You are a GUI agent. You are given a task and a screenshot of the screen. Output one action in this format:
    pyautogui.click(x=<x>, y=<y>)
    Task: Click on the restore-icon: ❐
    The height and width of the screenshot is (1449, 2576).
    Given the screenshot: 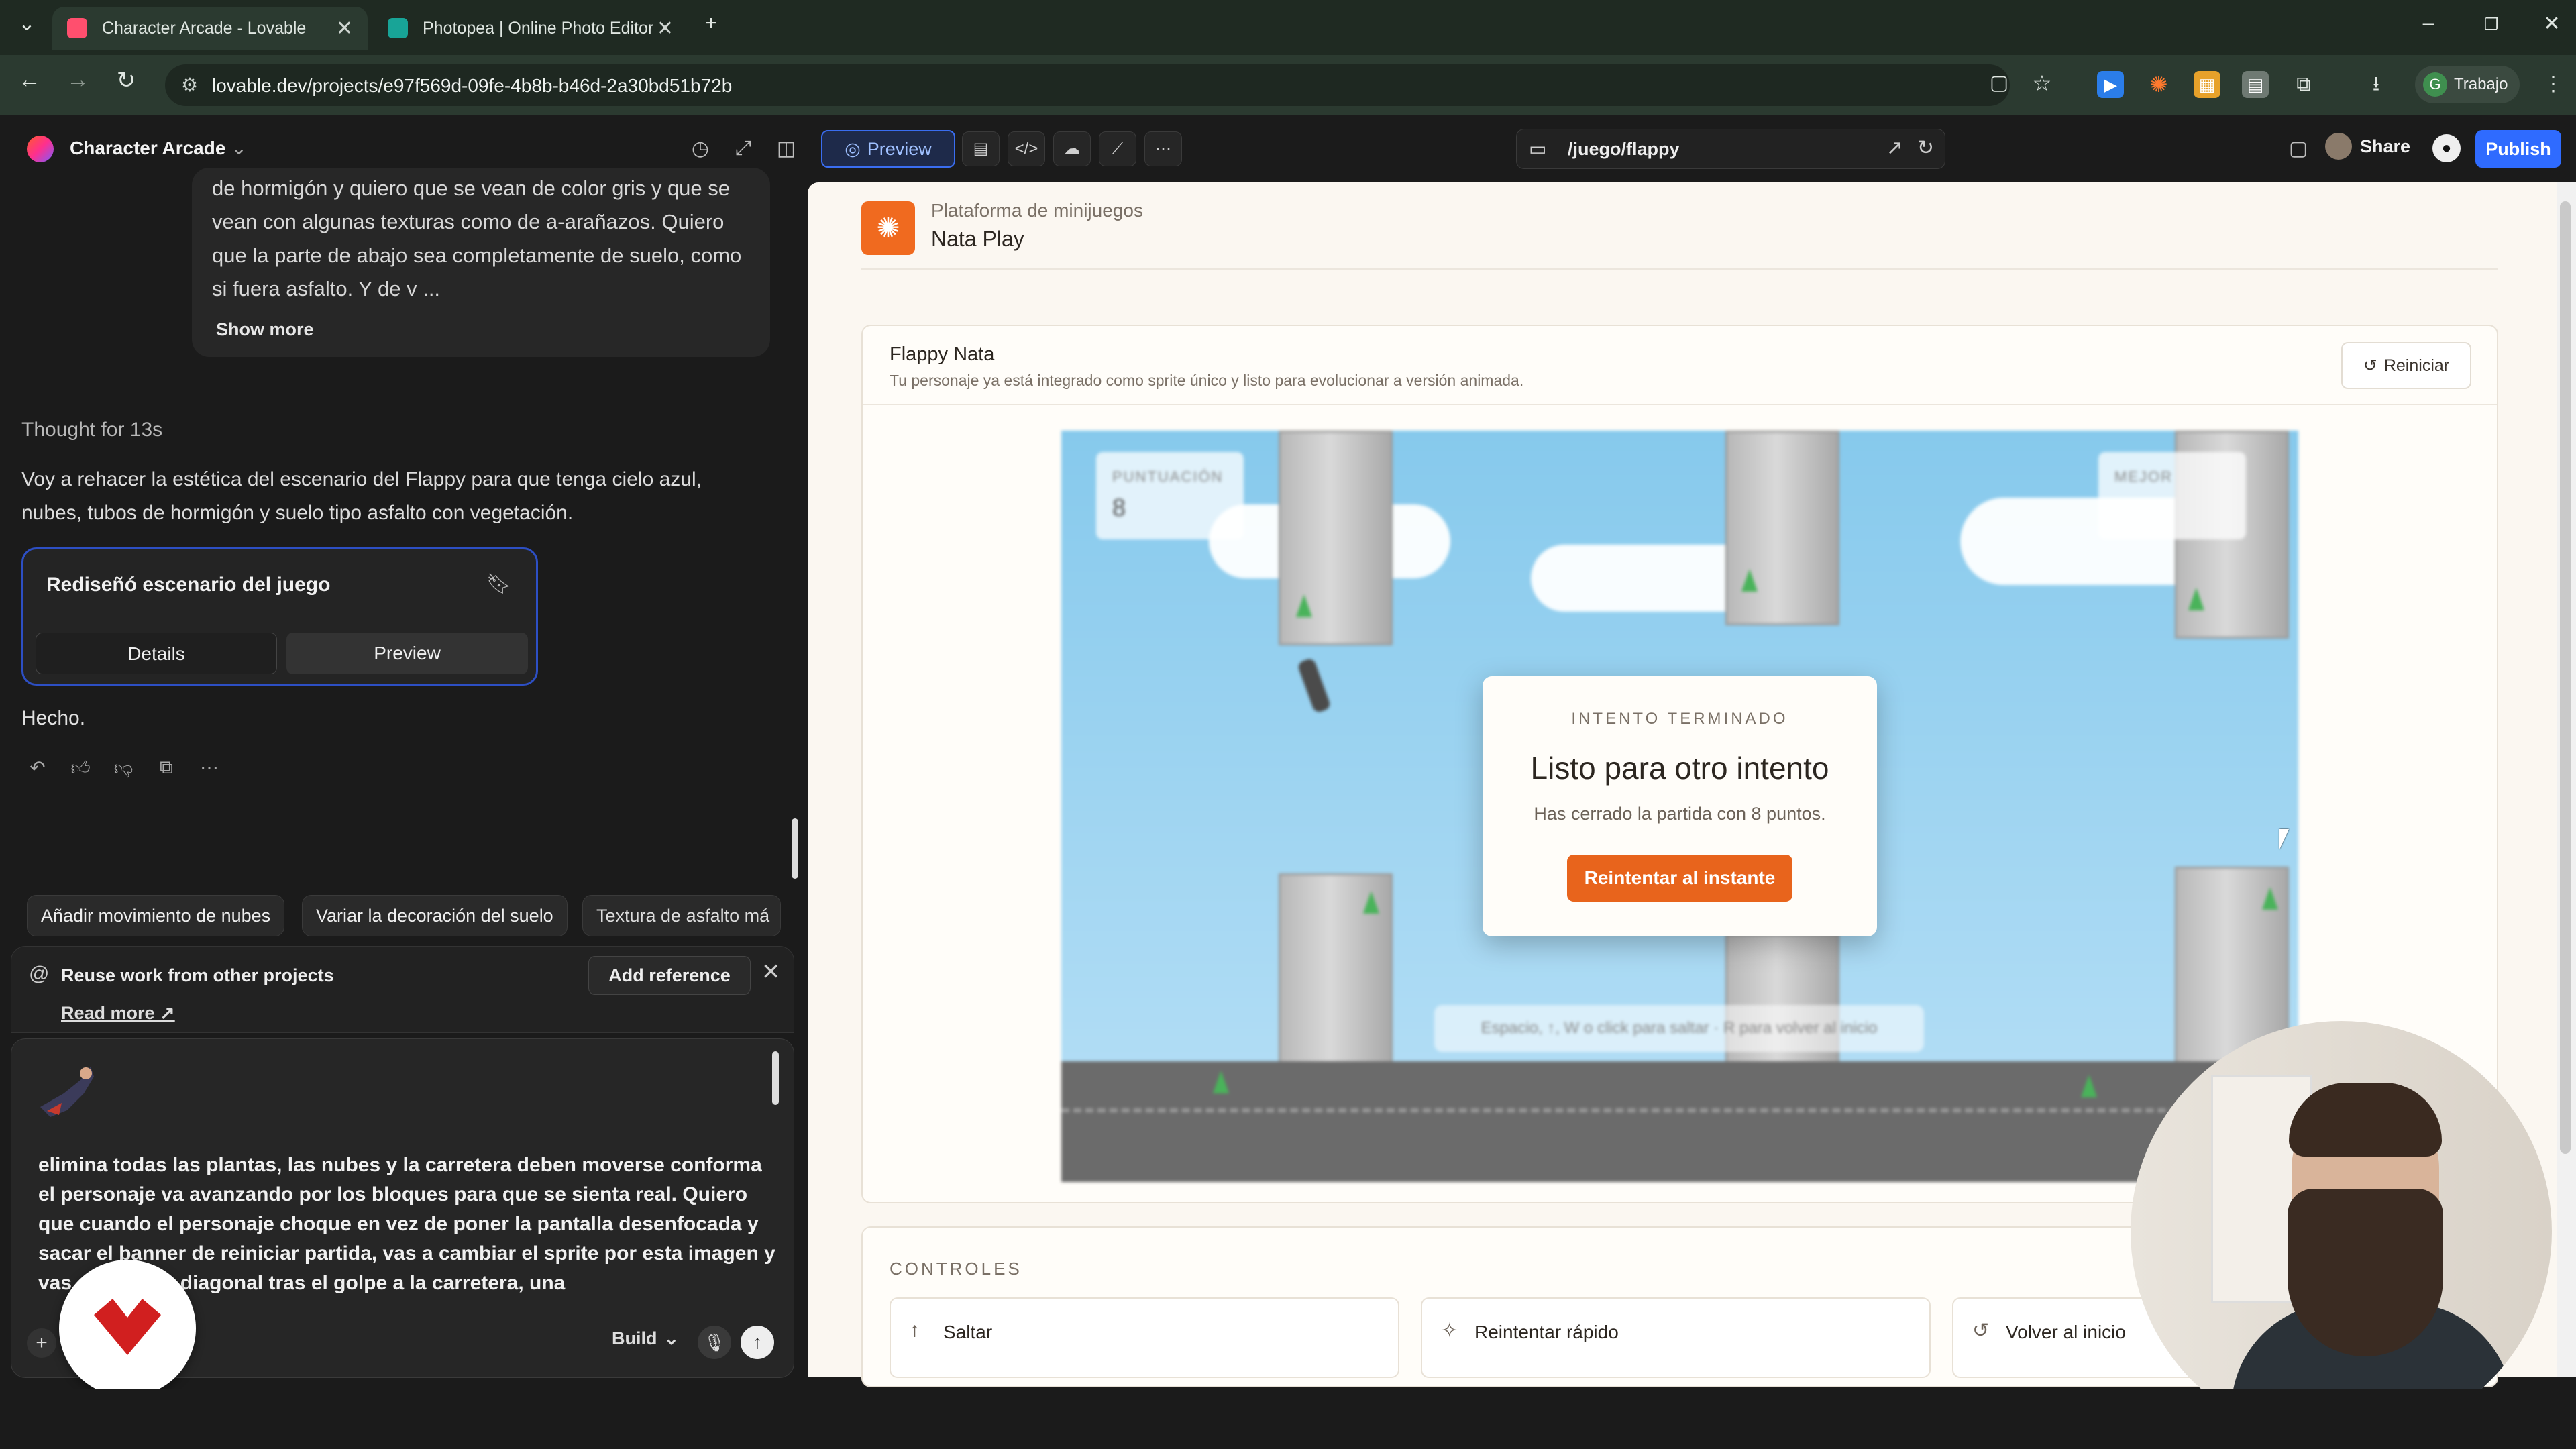 What is the action you would take?
    pyautogui.click(x=2491, y=24)
    